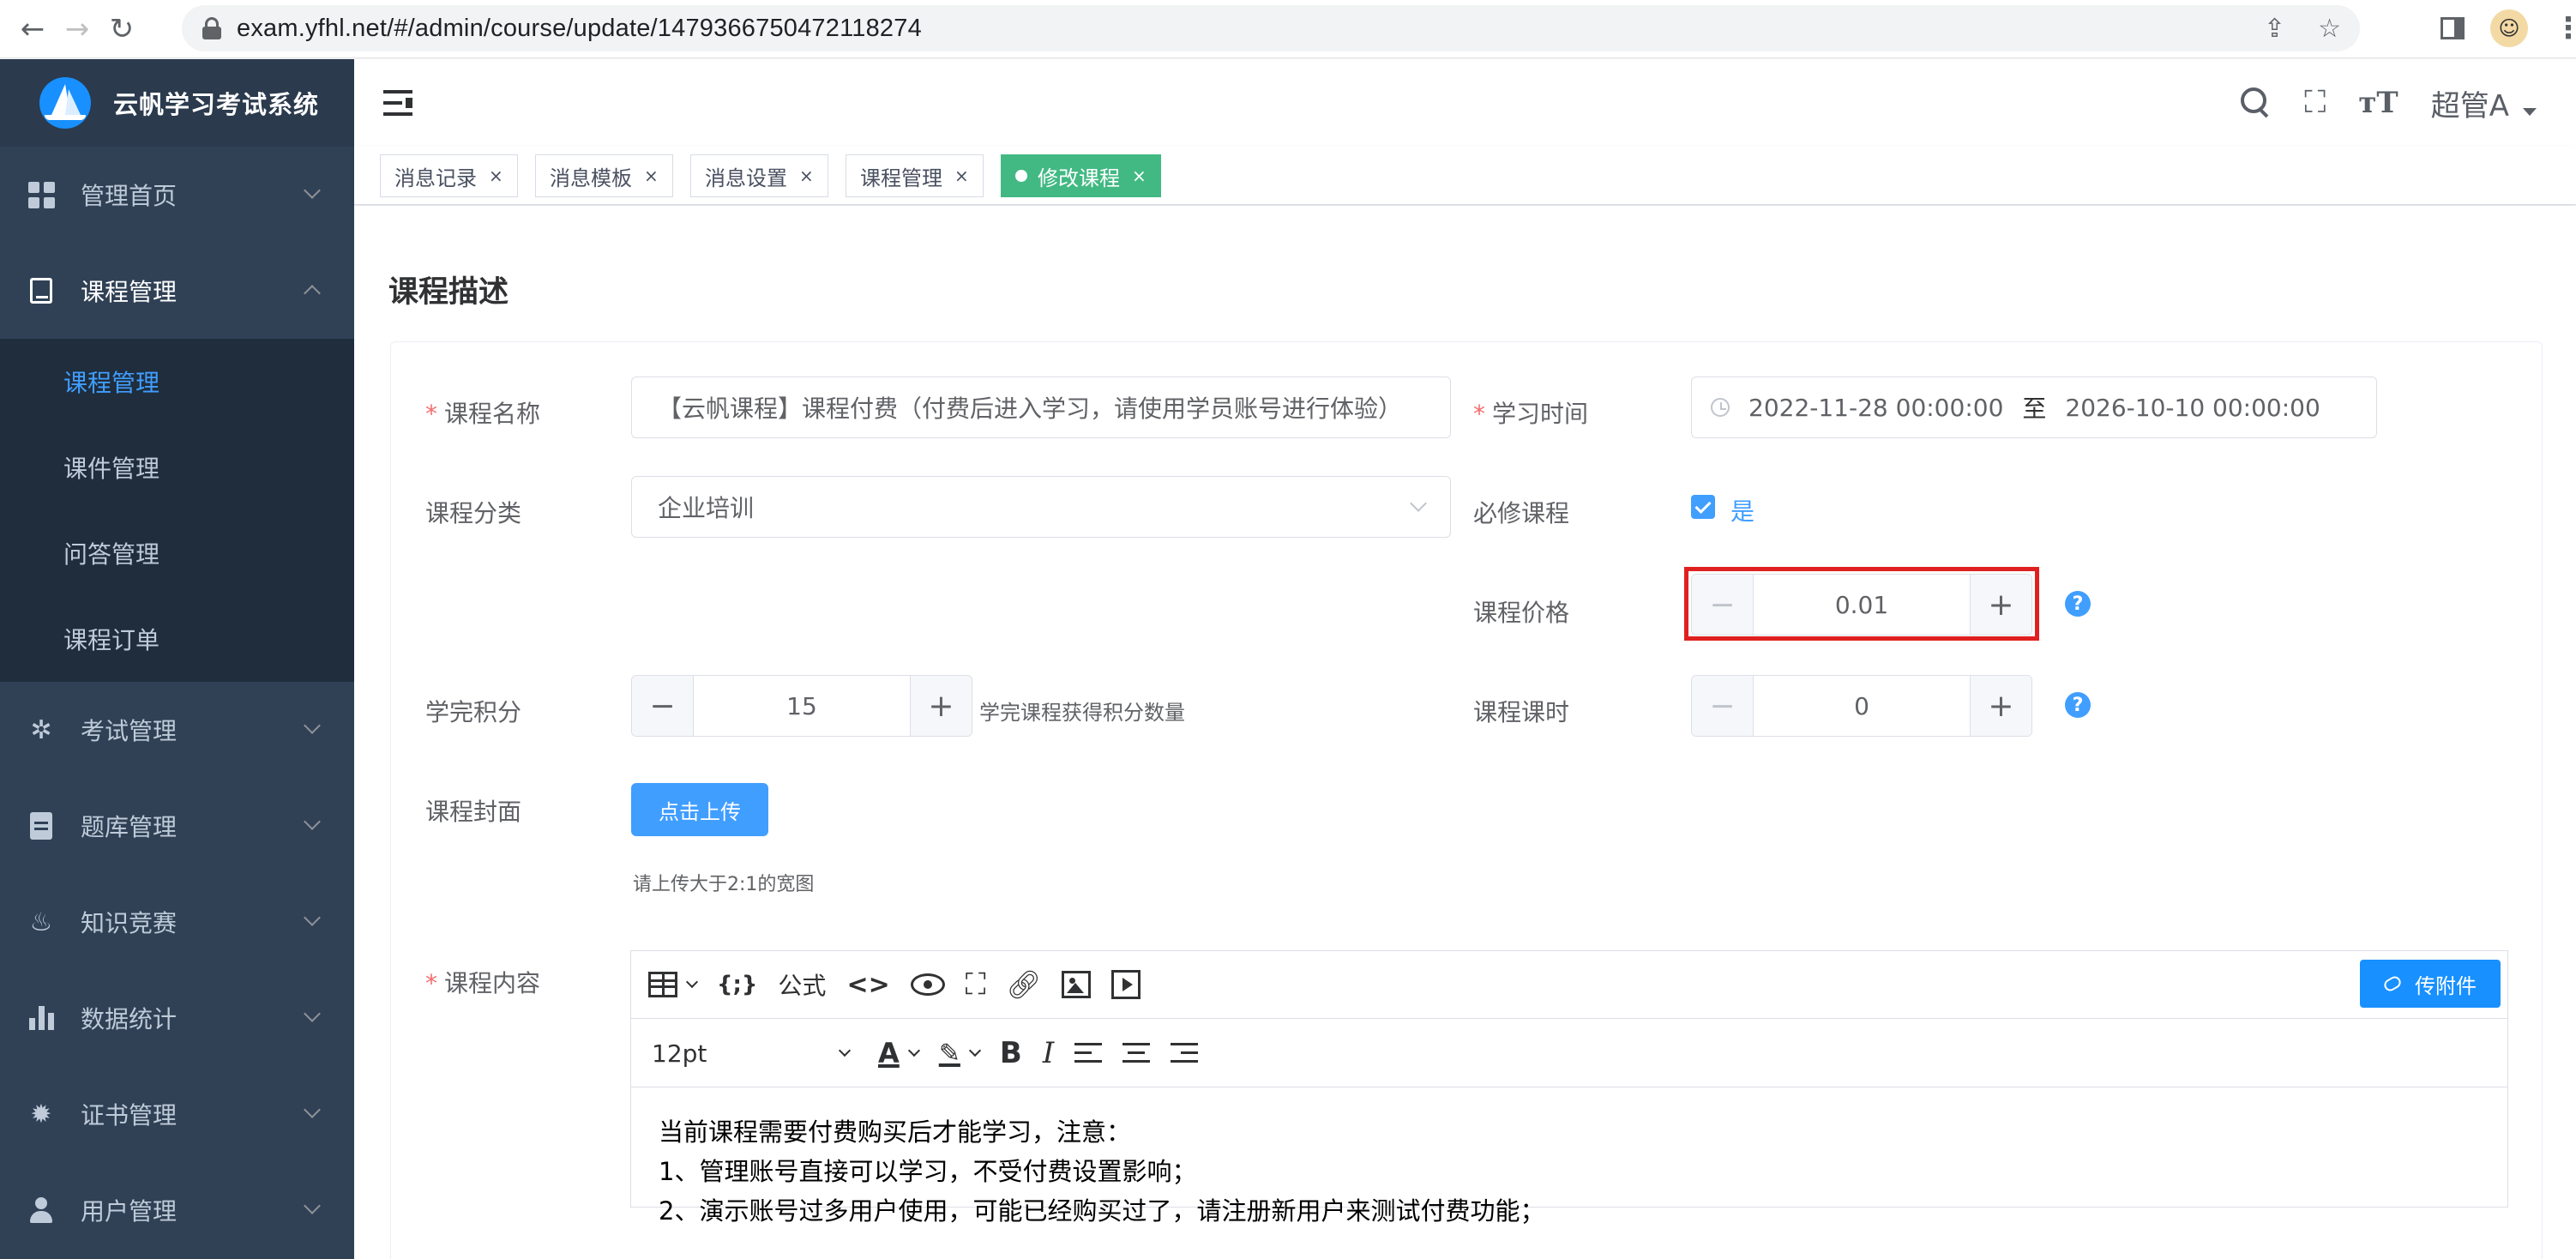 The width and height of the screenshot is (2576, 1259). What do you see at coordinates (960, 1053) in the screenshot?
I see `highlight-color-button: ✎` at bounding box center [960, 1053].